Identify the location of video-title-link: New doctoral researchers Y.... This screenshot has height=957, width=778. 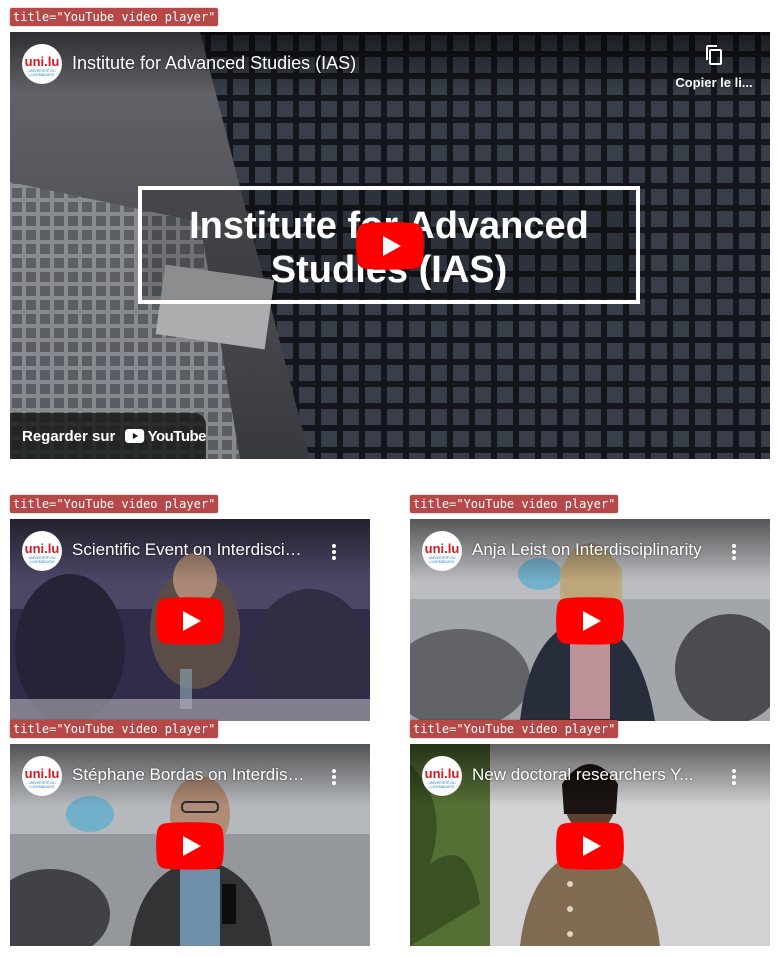
(591, 775).